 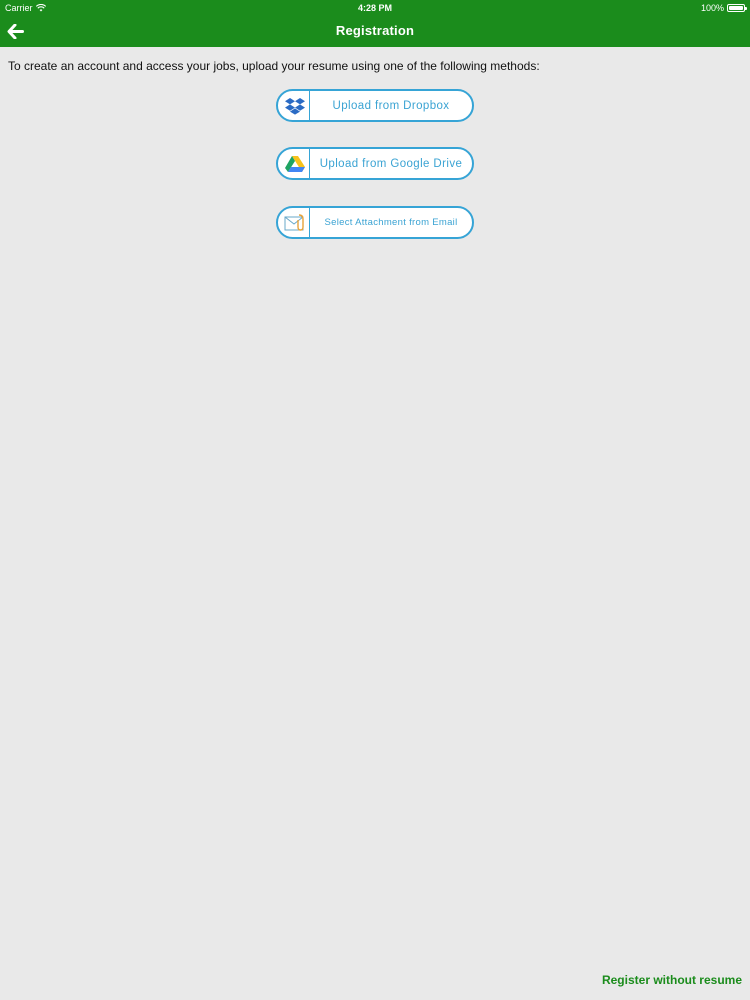 What do you see at coordinates (737, 8) in the screenshot?
I see `battery-icon` at bounding box center [737, 8].